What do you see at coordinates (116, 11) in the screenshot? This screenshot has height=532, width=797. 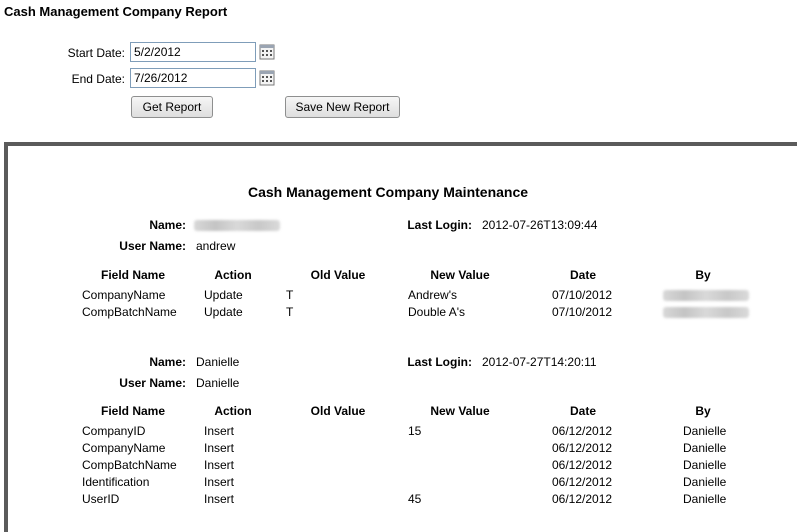 I see `page-title: Cash Management Company Report` at bounding box center [116, 11].